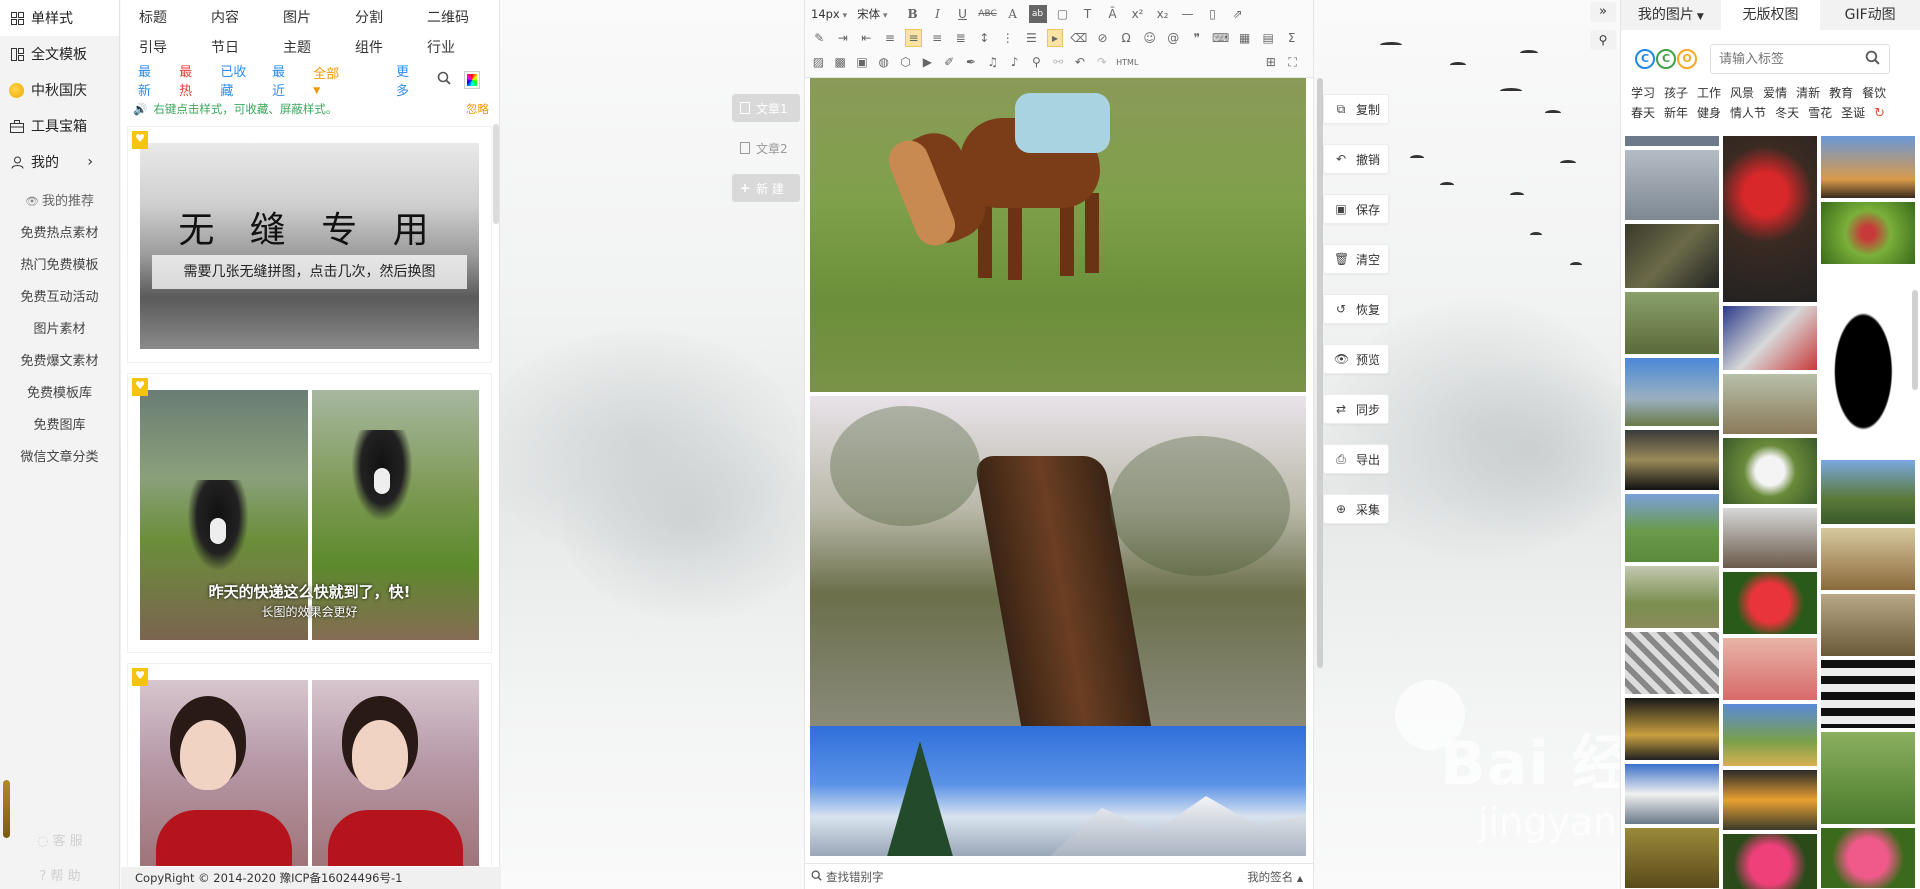  Describe the element at coordinates (1356, 509) in the screenshot. I see `collect-button: ⊕ 采集` at that location.